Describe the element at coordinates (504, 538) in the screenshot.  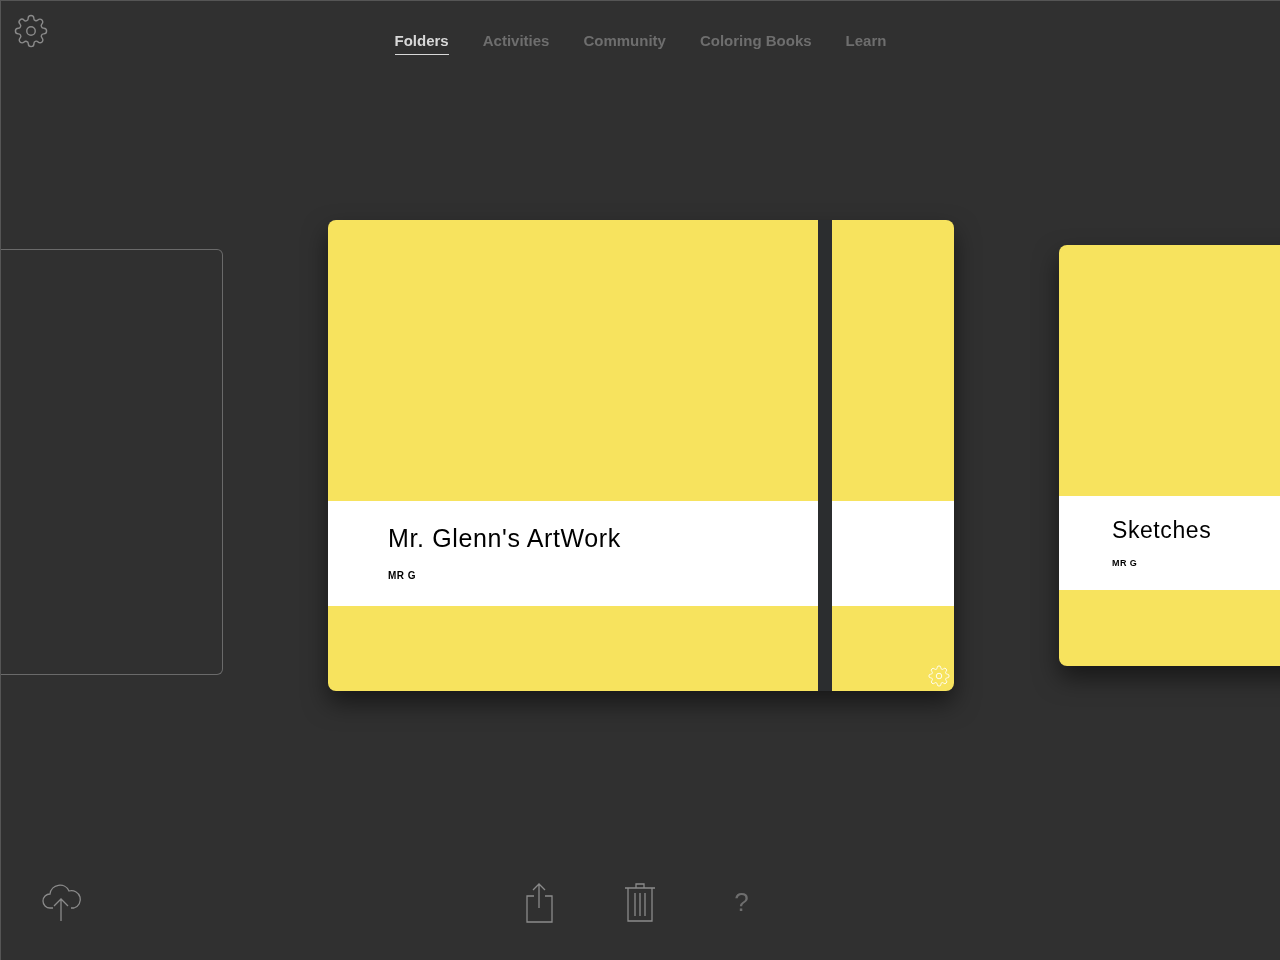
I see `folder-title: Mr. Glenn's ArtWork` at that location.